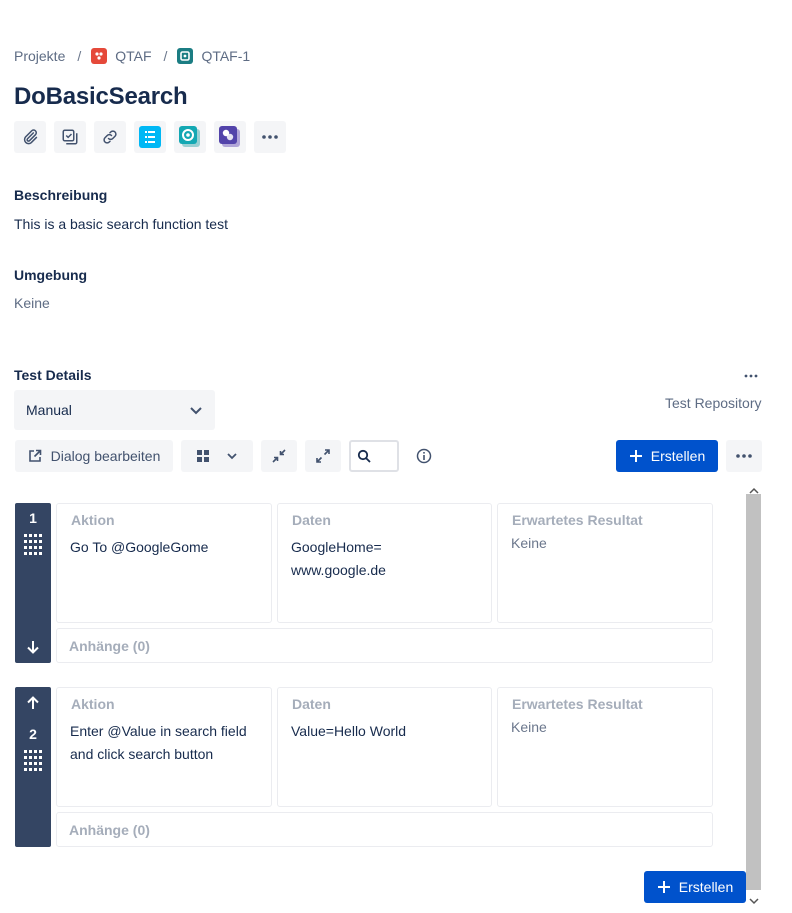  I want to click on step-1-handle: 1, so click(33, 583).